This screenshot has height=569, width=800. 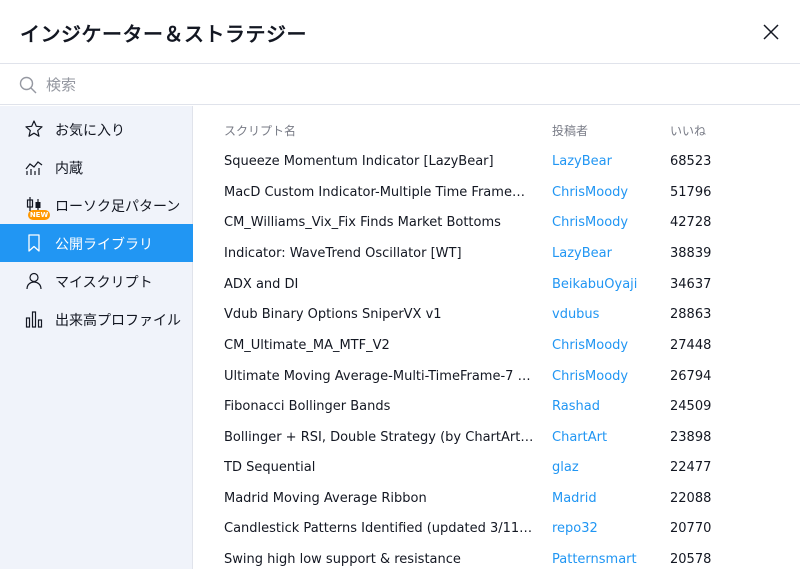 I want to click on new-badge: NEW, so click(x=39, y=215).